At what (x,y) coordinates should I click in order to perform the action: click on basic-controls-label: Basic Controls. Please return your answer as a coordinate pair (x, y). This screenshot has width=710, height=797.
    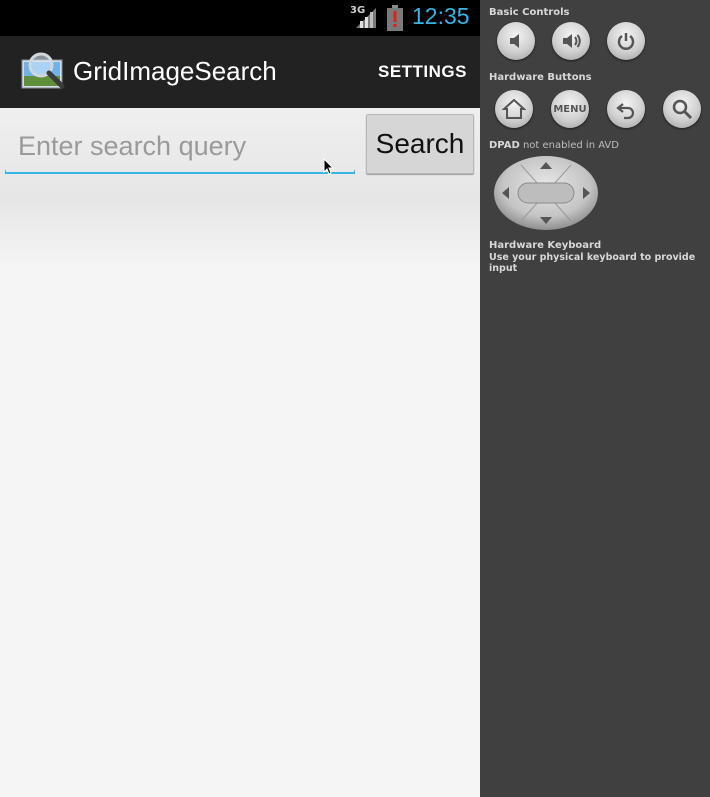
    Looking at the image, I should click on (529, 12).